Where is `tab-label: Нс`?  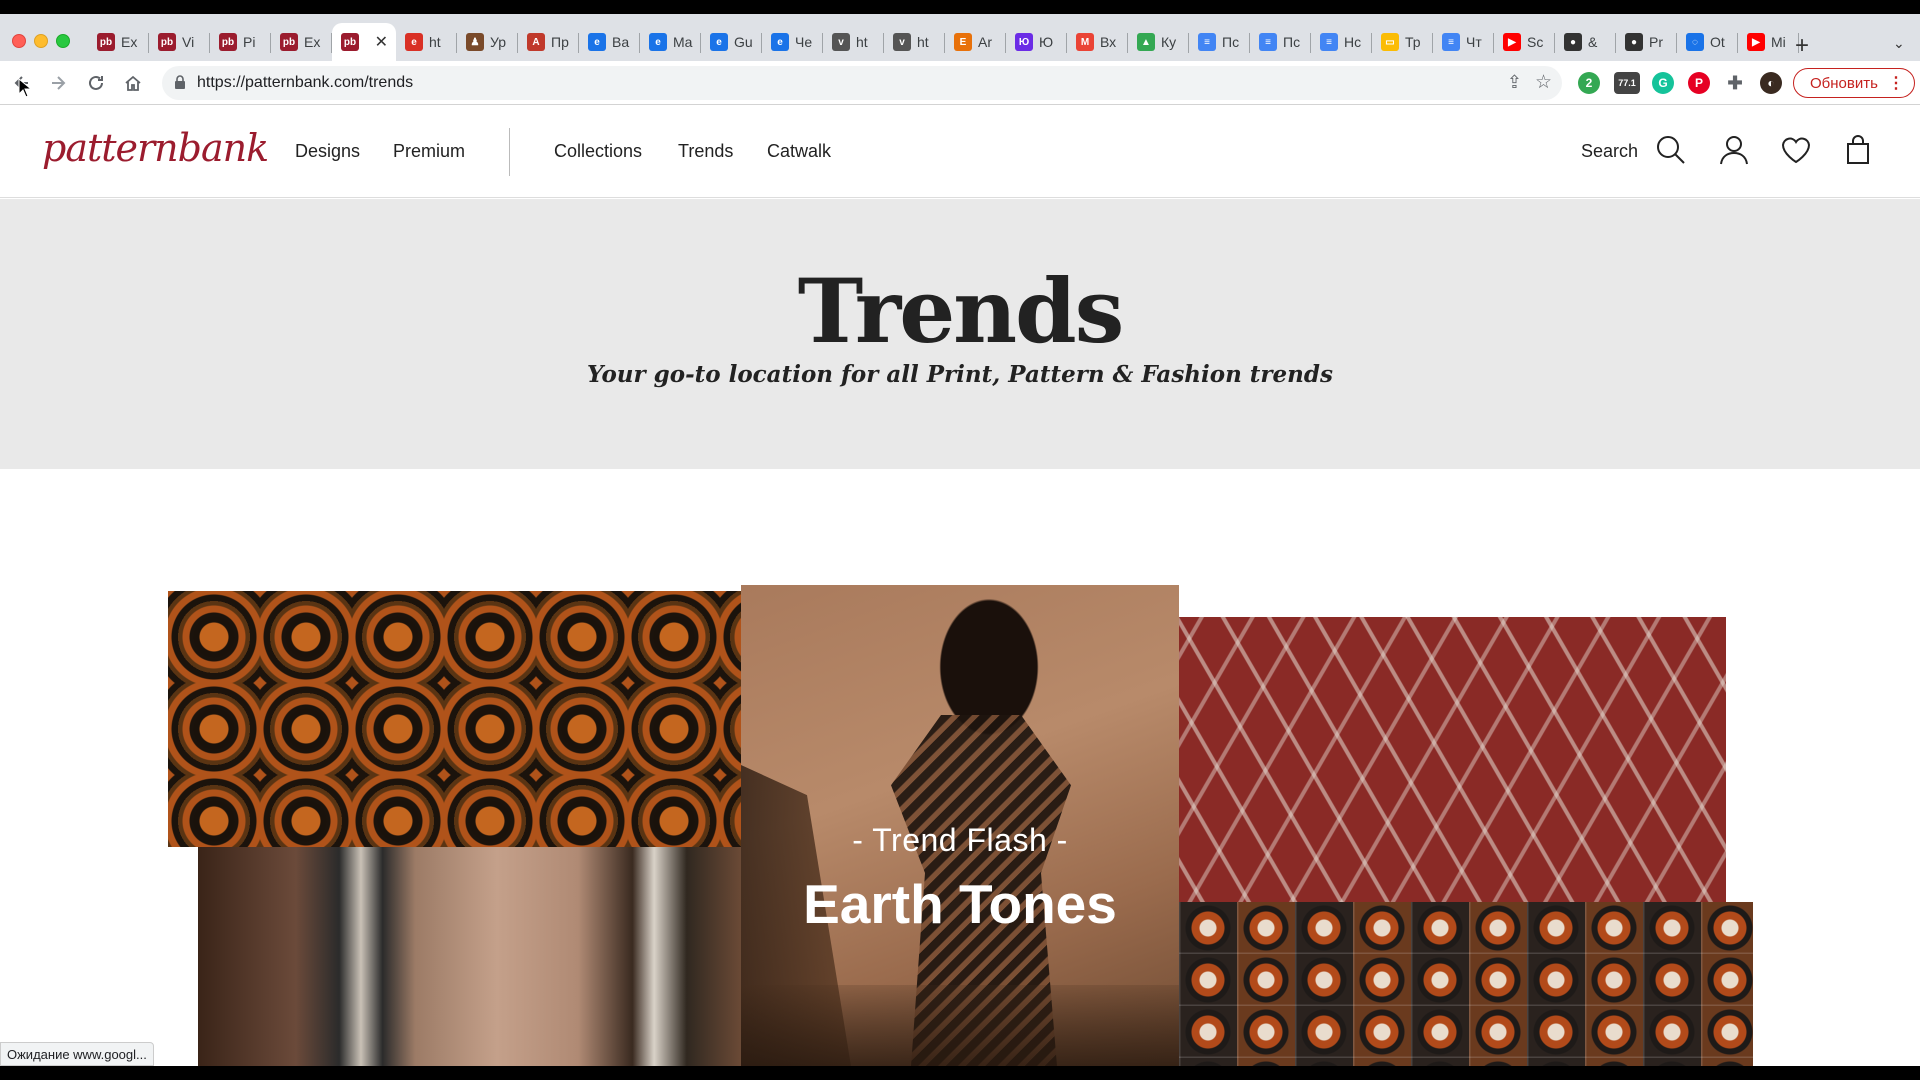 tab-label: Нс is located at coordinates (1353, 42).